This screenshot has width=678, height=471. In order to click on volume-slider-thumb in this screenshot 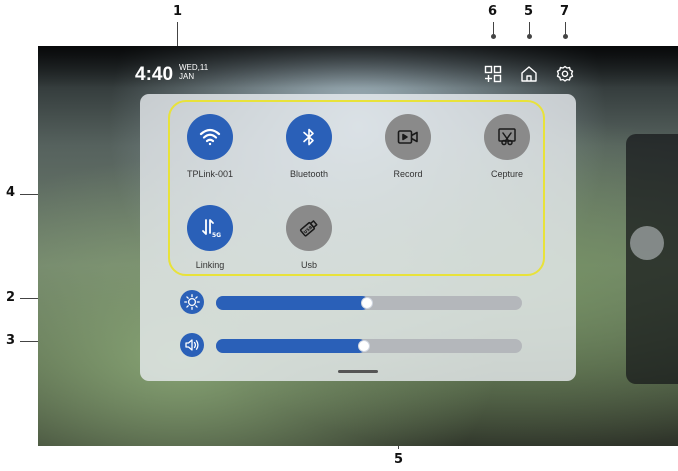, I will do `click(363, 346)`.